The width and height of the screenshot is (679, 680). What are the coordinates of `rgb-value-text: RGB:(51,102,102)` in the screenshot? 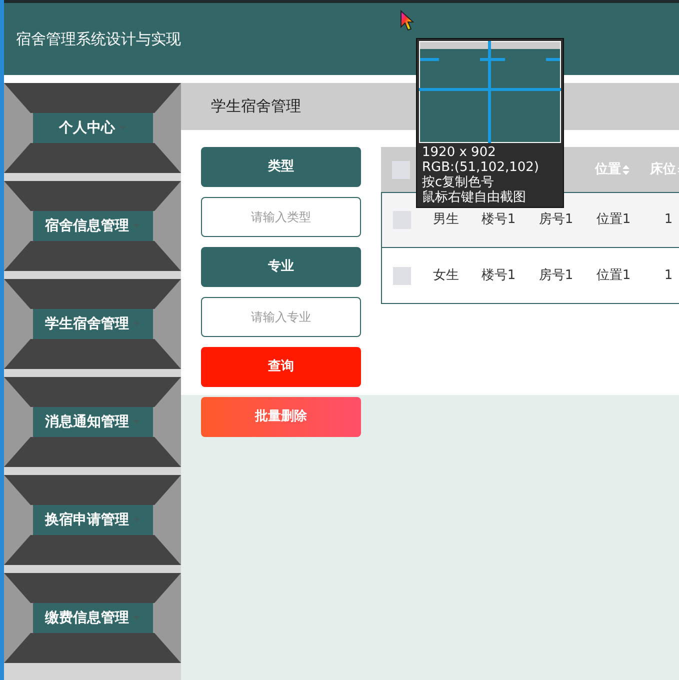 It's located at (481, 167).